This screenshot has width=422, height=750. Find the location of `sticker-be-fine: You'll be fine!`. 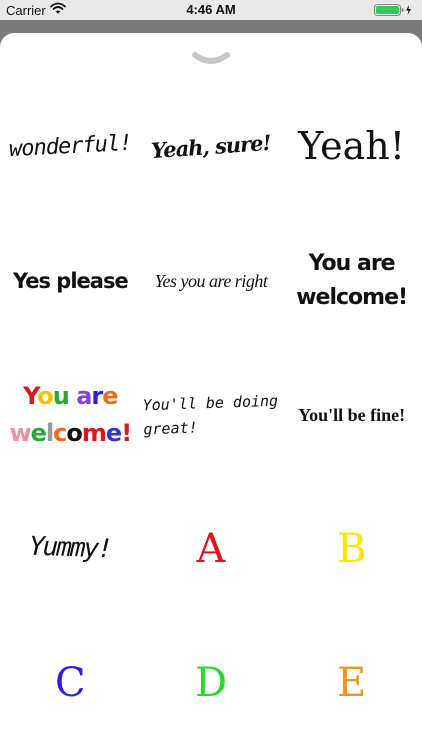

sticker-be-fine: You'll be fine! is located at coordinates (351, 415).